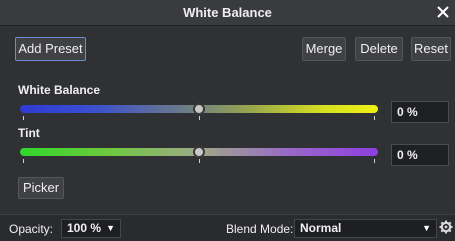 This screenshot has width=455, height=241. I want to click on opacity-dropdown: 100 % ▼, so click(91, 228).